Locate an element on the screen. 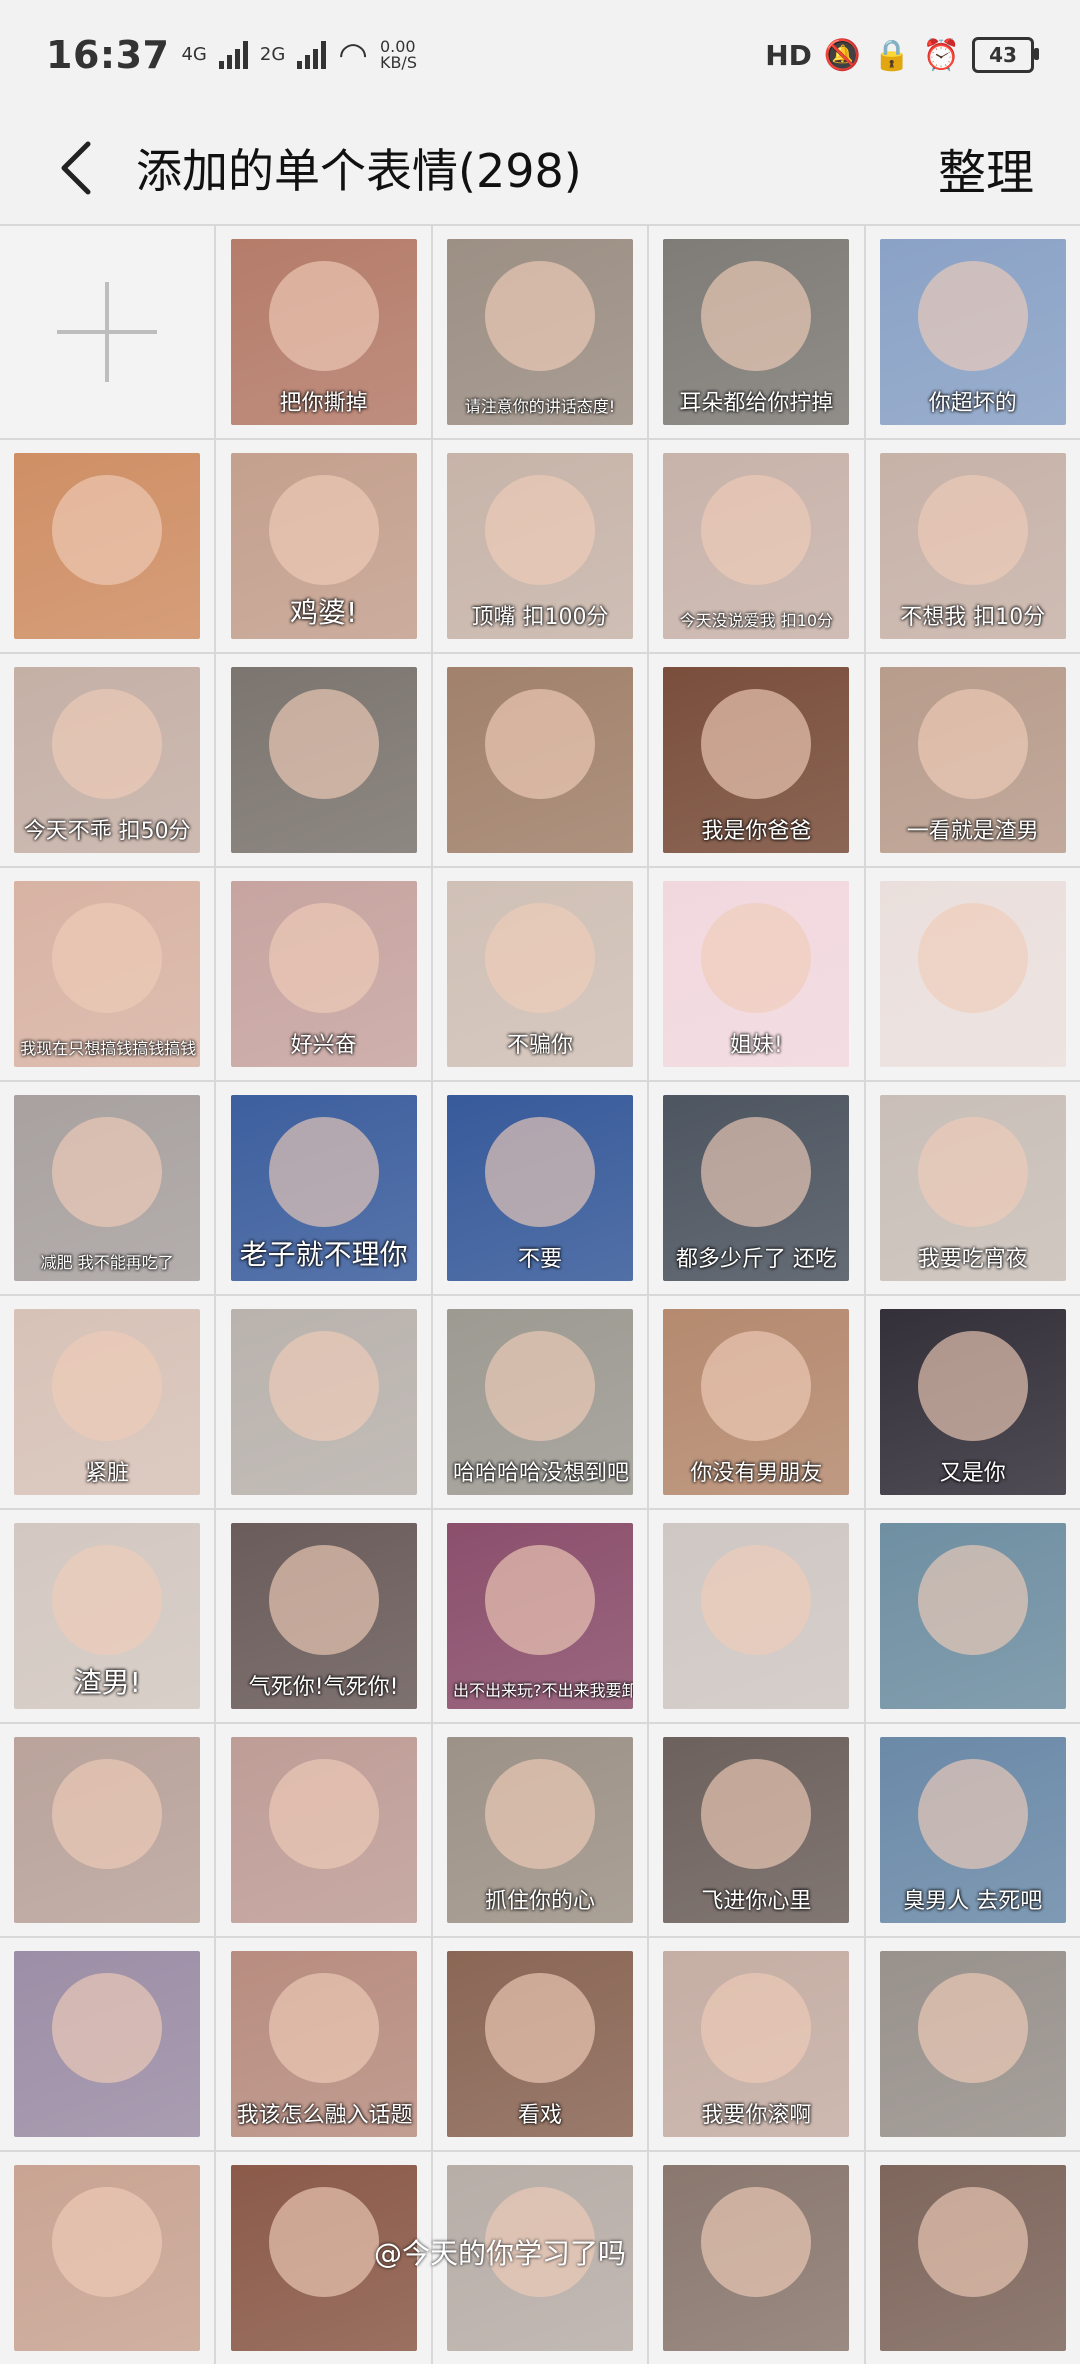 The width and height of the screenshot is (1080, 2364). sticker-cell: 哈哈哈哈没想到吧 is located at coordinates (540, 1402).